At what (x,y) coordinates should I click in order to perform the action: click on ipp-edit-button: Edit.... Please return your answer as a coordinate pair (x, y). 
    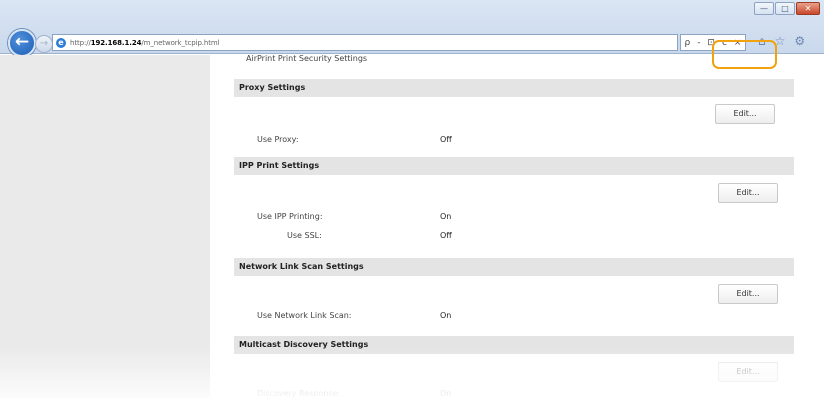
    Looking at the image, I should click on (748, 193).